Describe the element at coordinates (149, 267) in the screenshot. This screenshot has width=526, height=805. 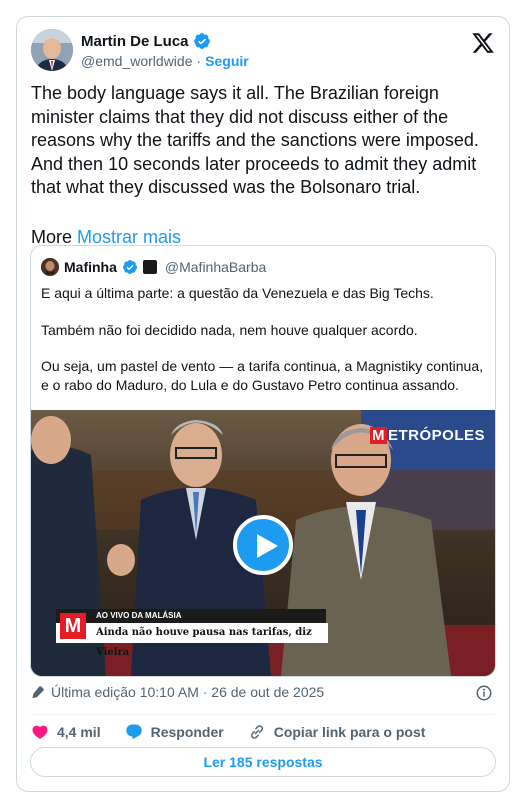
I see `affiliation-badge-icon` at that location.